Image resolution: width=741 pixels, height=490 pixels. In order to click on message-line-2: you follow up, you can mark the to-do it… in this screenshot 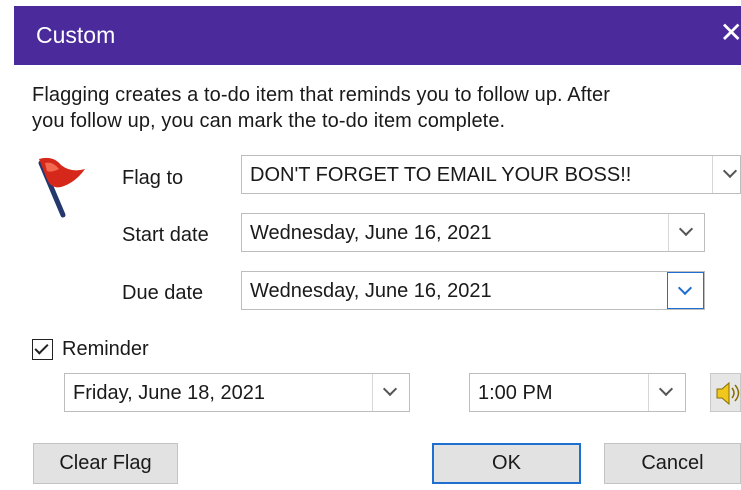, I will do `click(269, 121)`.